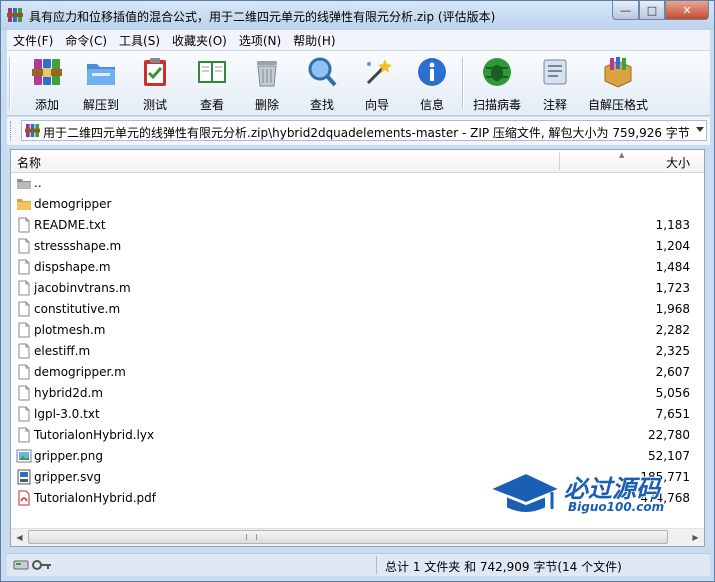 The image size is (715, 582). What do you see at coordinates (357, 351) in the screenshot?
I see `file-row: elestiff.m 2,325` at bounding box center [357, 351].